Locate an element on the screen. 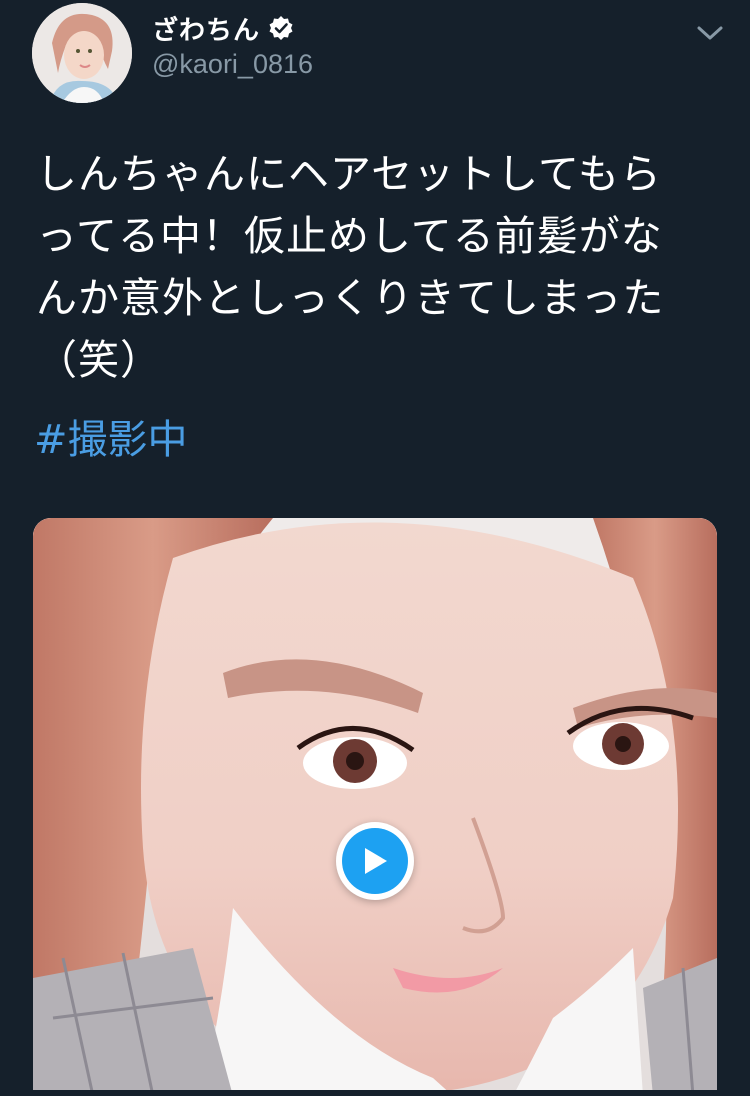 The height and width of the screenshot is (1096, 750). avatar is located at coordinates (82, 53).